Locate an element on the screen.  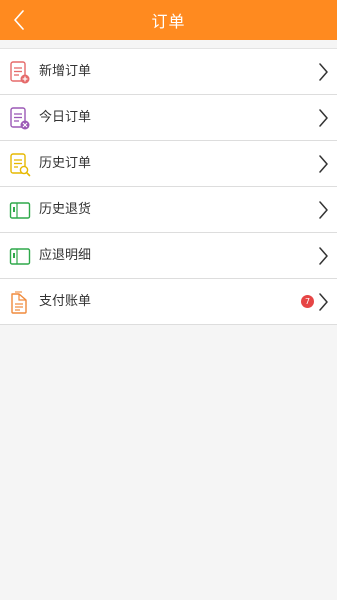
menu-item-label: 应退明细 is located at coordinates (65, 255).